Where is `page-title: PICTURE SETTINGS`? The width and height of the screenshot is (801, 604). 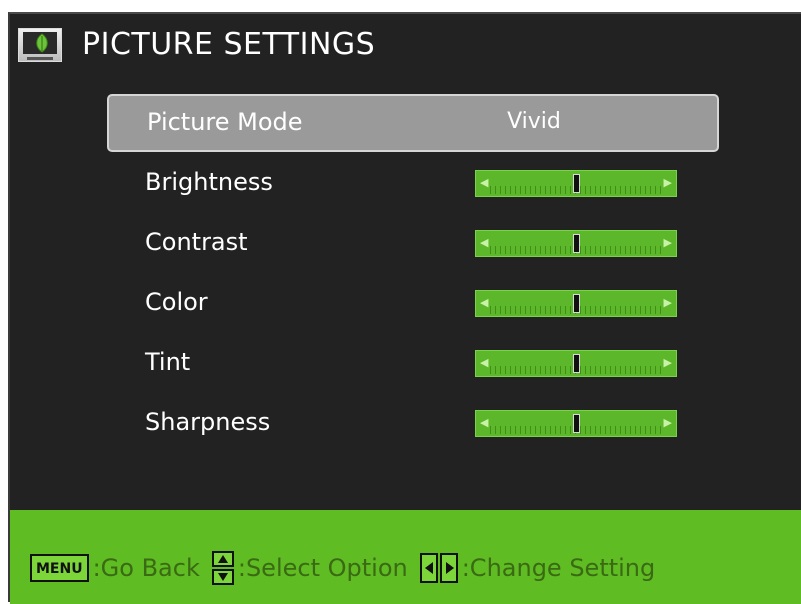 page-title: PICTURE SETTINGS is located at coordinates (229, 44).